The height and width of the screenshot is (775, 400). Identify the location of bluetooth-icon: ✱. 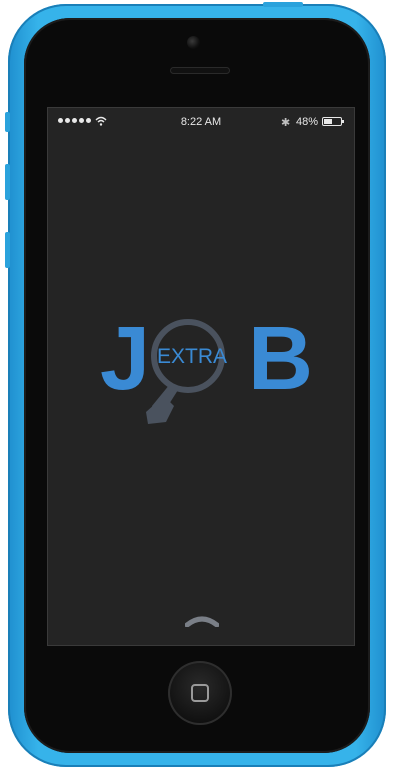
(286, 123).